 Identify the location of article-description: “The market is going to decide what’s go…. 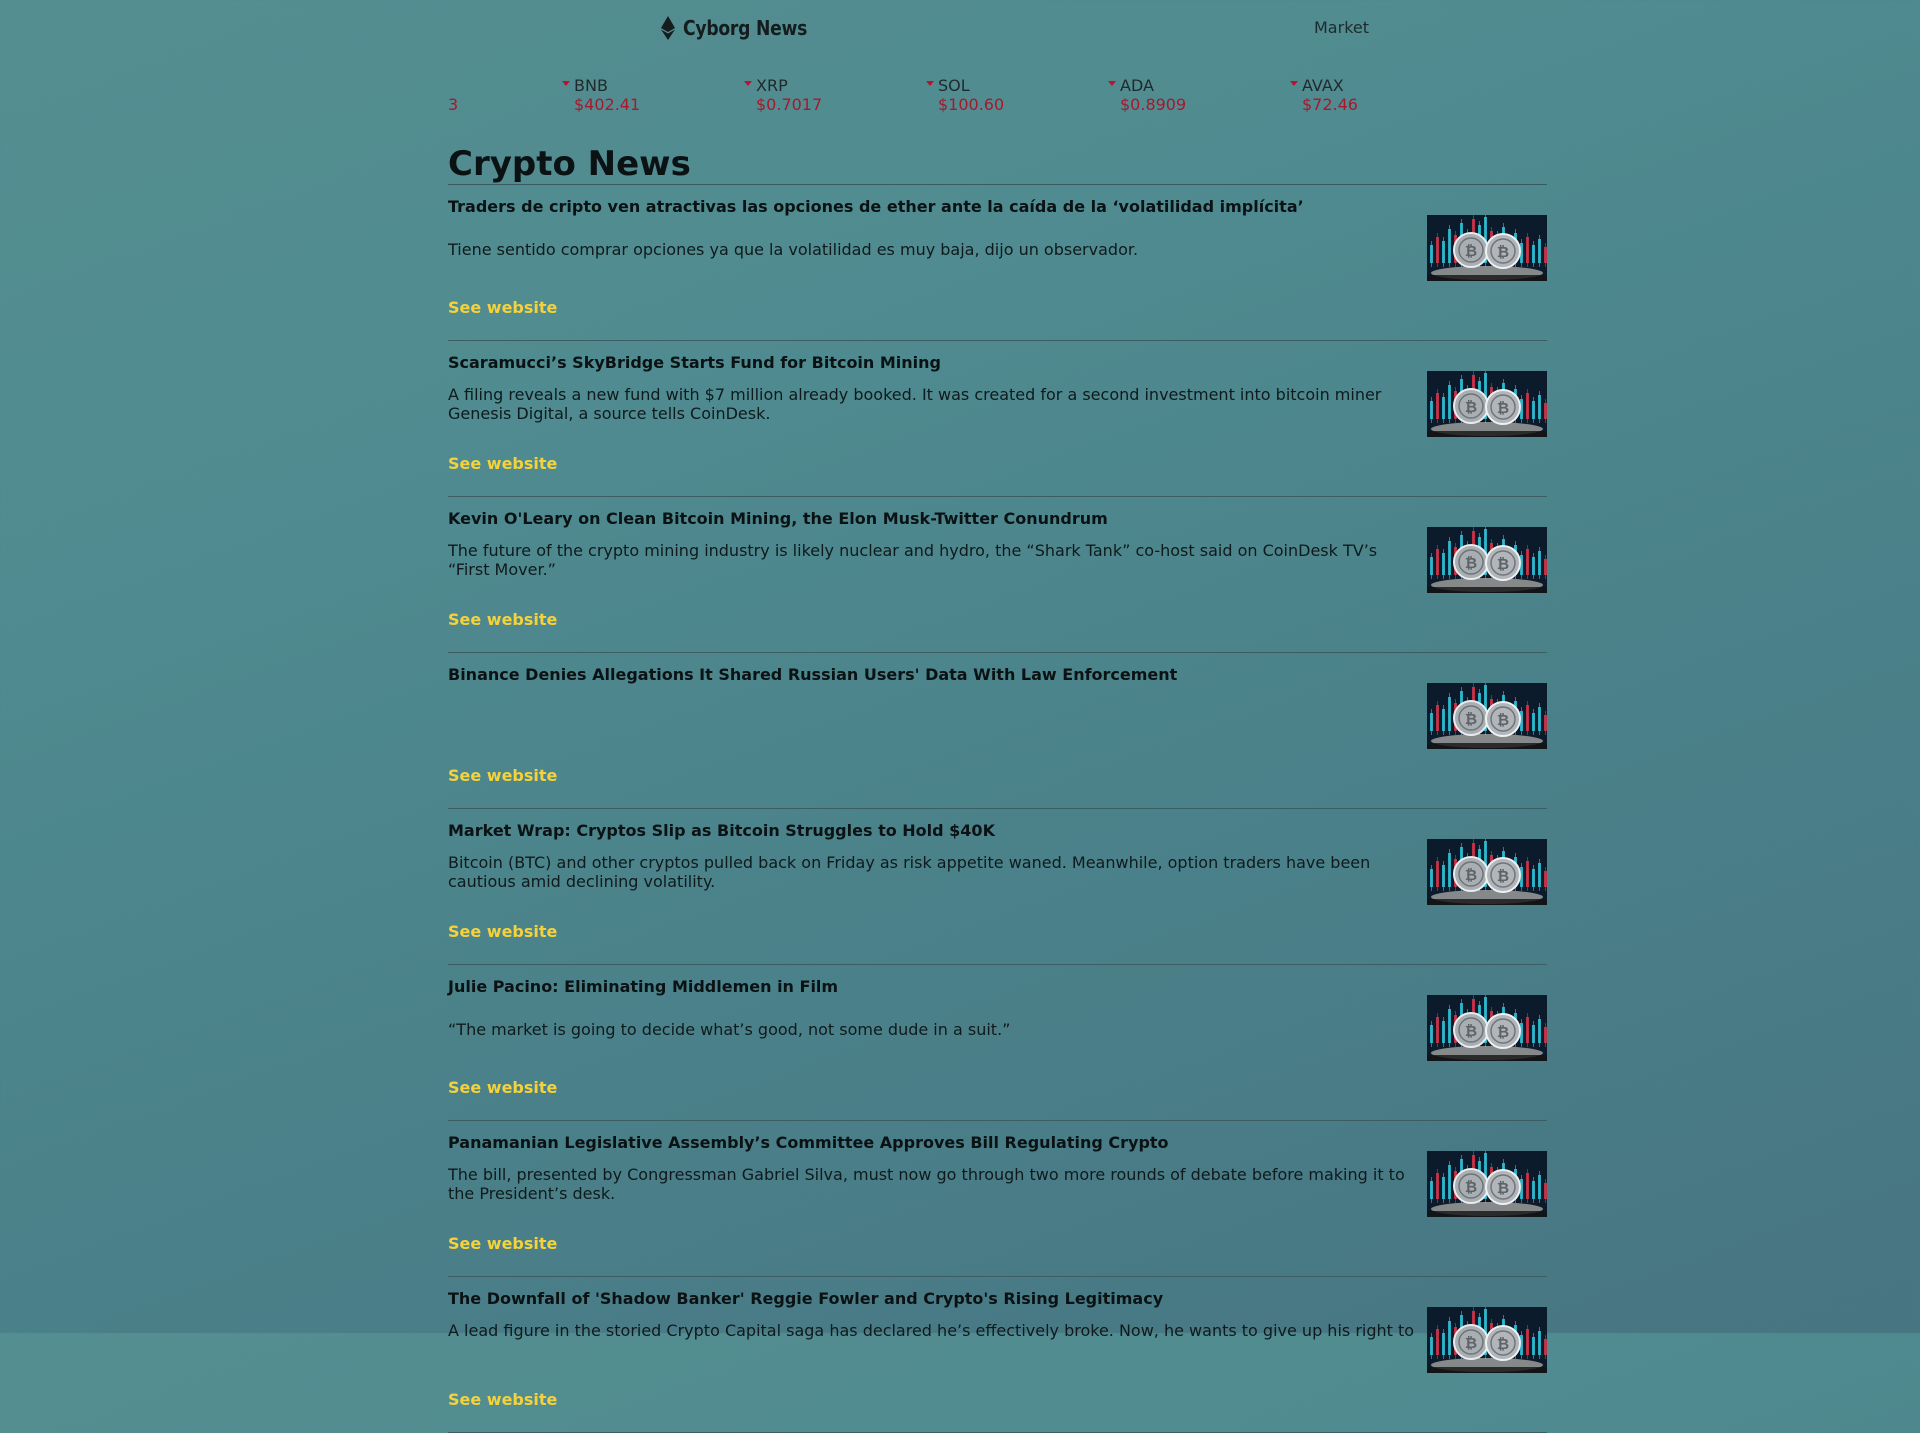
(729, 1029).